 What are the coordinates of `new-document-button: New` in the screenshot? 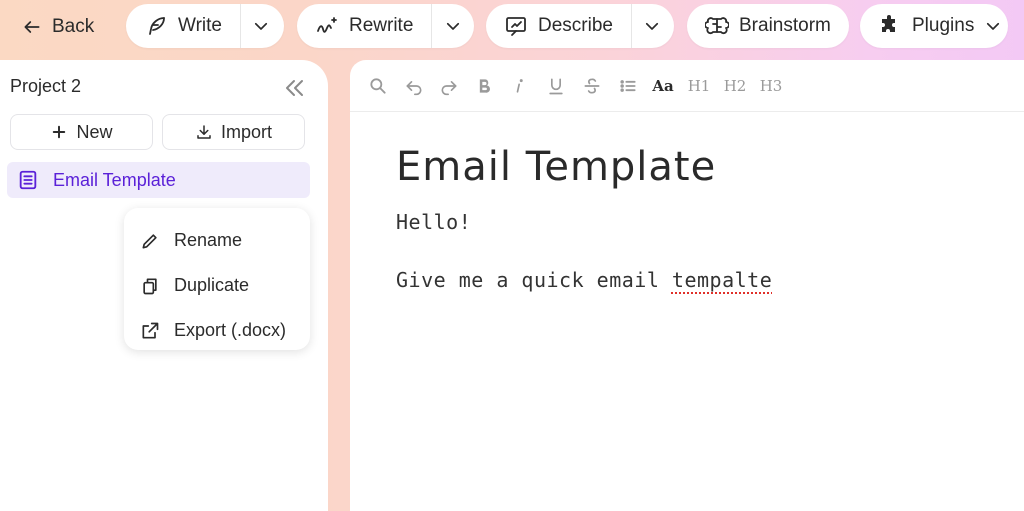 It's located at (81, 132).